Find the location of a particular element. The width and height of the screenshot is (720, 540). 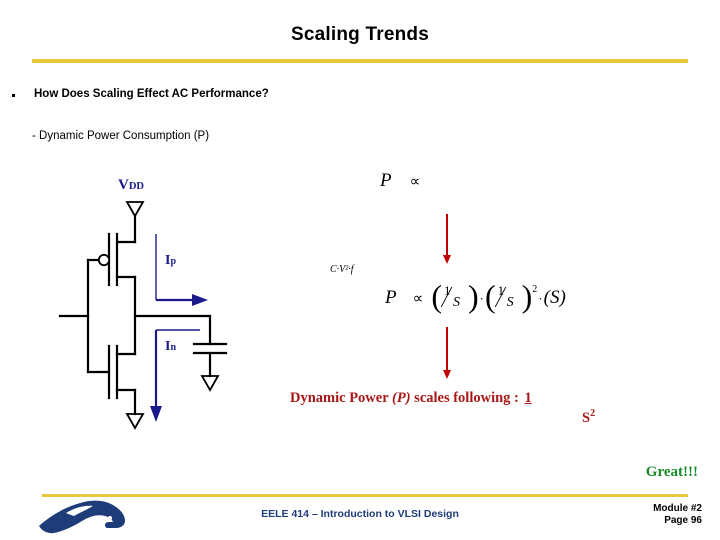

eq2-paren-open-2: ( is located at coordinates (490, 296).